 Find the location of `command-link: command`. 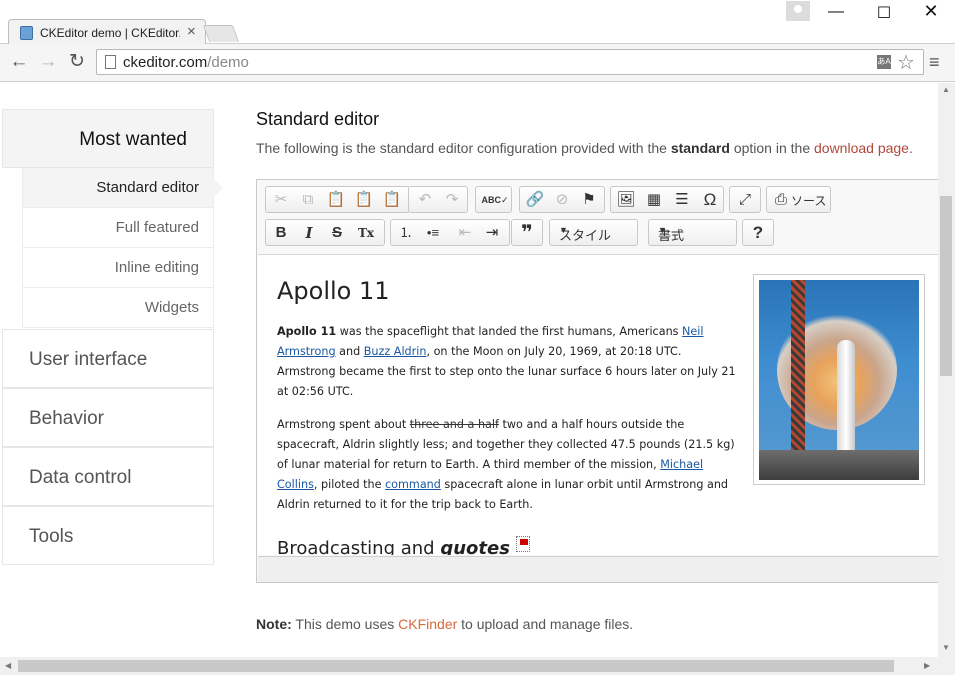

command-link: command is located at coordinates (413, 484).